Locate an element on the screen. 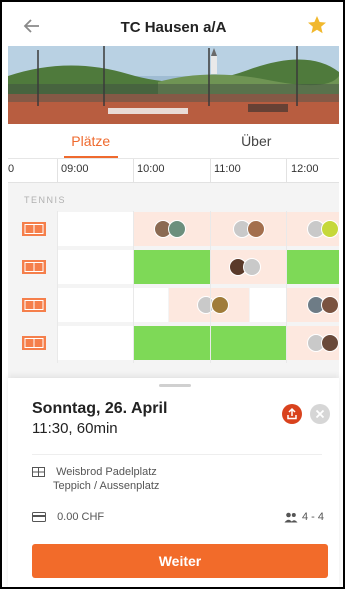 This screenshot has height=589, width=345. time-tick: 09:00 is located at coordinates (75, 169).